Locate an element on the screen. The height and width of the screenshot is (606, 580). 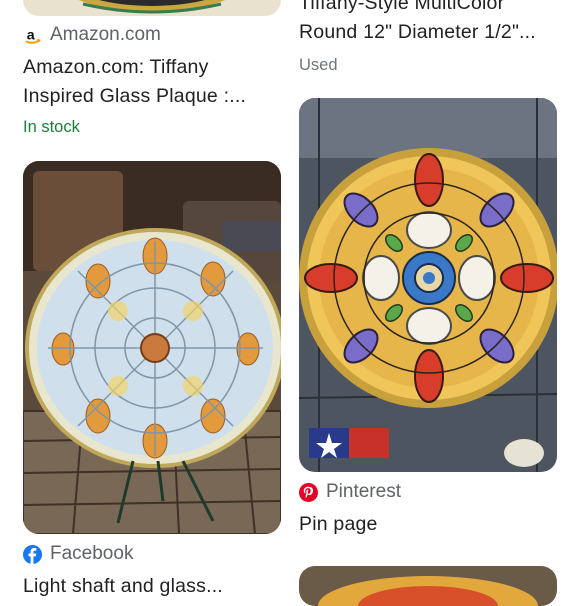
result-title-pin-page: Pin page is located at coordinates (428, 524).